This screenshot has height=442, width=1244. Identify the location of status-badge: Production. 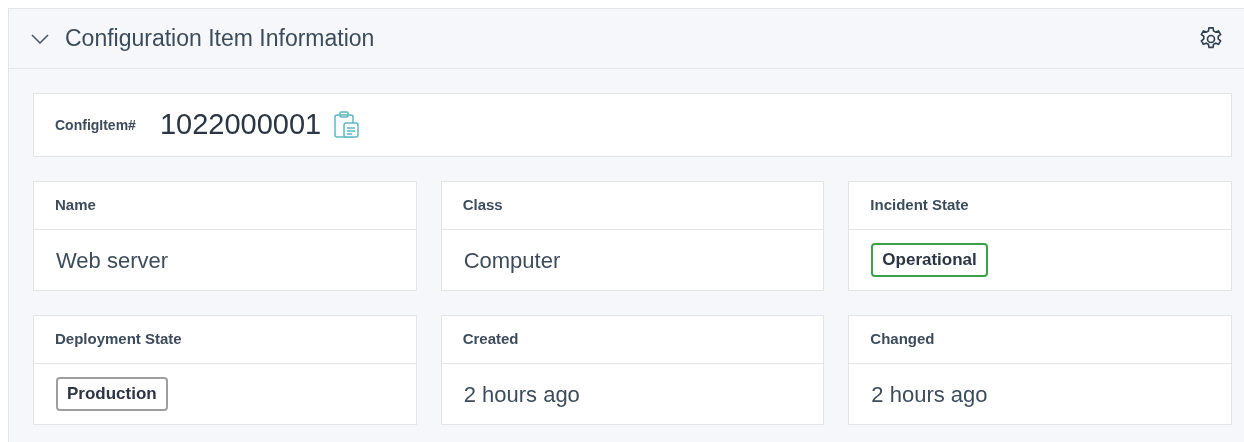
(112, 394).